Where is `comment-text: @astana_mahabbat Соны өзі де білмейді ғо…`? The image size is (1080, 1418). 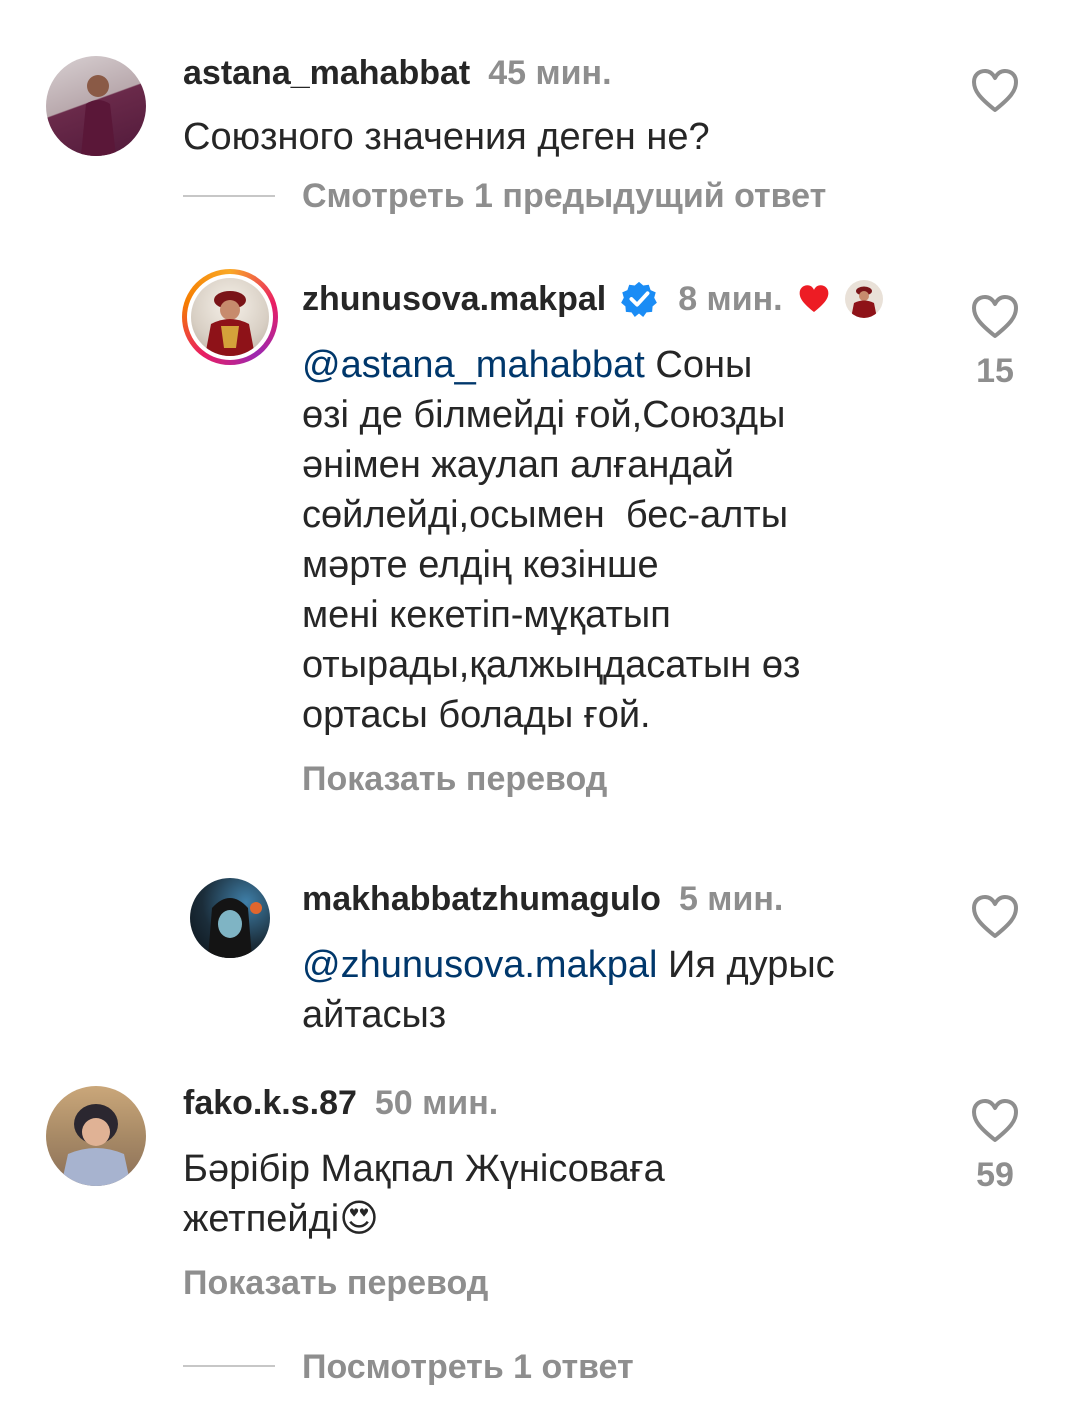
comment-text: @astana_mahabbat Соны өзі де білмейді ғо… is located at coordinates (551, 540).